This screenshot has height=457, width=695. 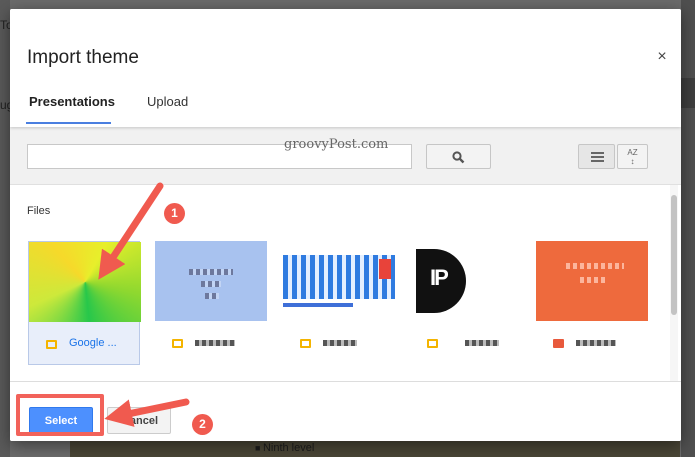 What do you see at coordinates (688, 228) in the screenshot?
I see `background-right-strip` at bounding box center [688, 228].